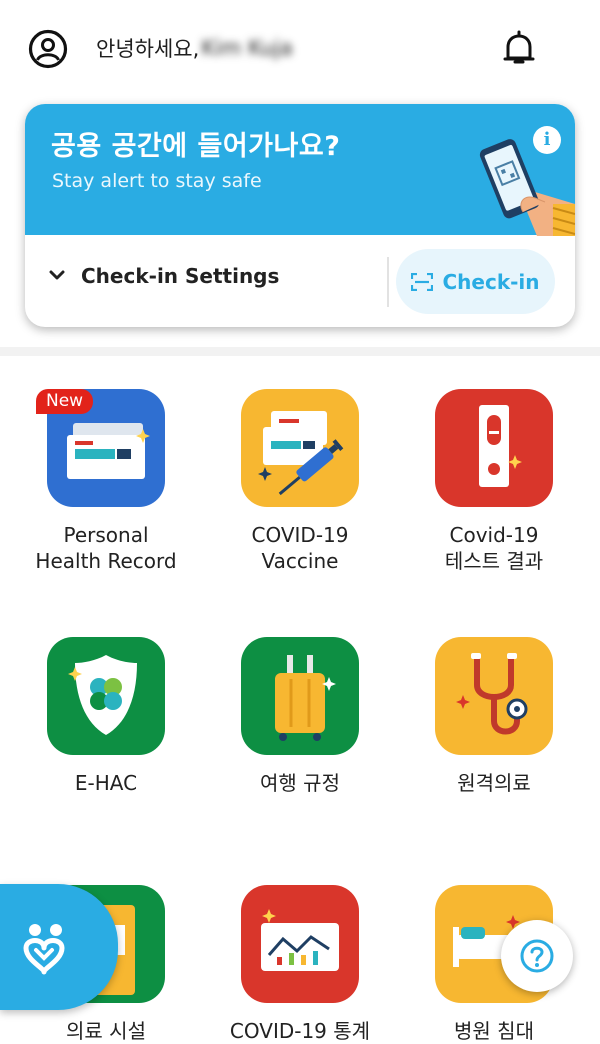 This screenshot has width=600, height=1044. I want to click on banner-subtitle: Stay alert to stay safe, so click(157, 181).